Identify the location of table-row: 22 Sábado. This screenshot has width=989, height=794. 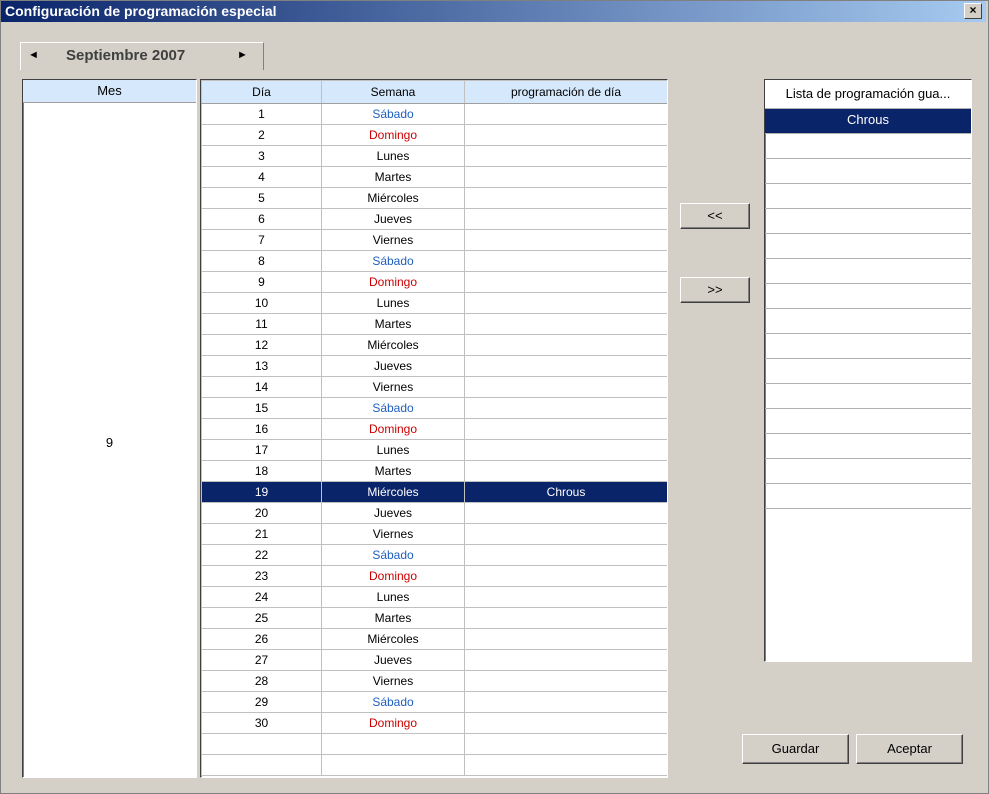
(434, 555).